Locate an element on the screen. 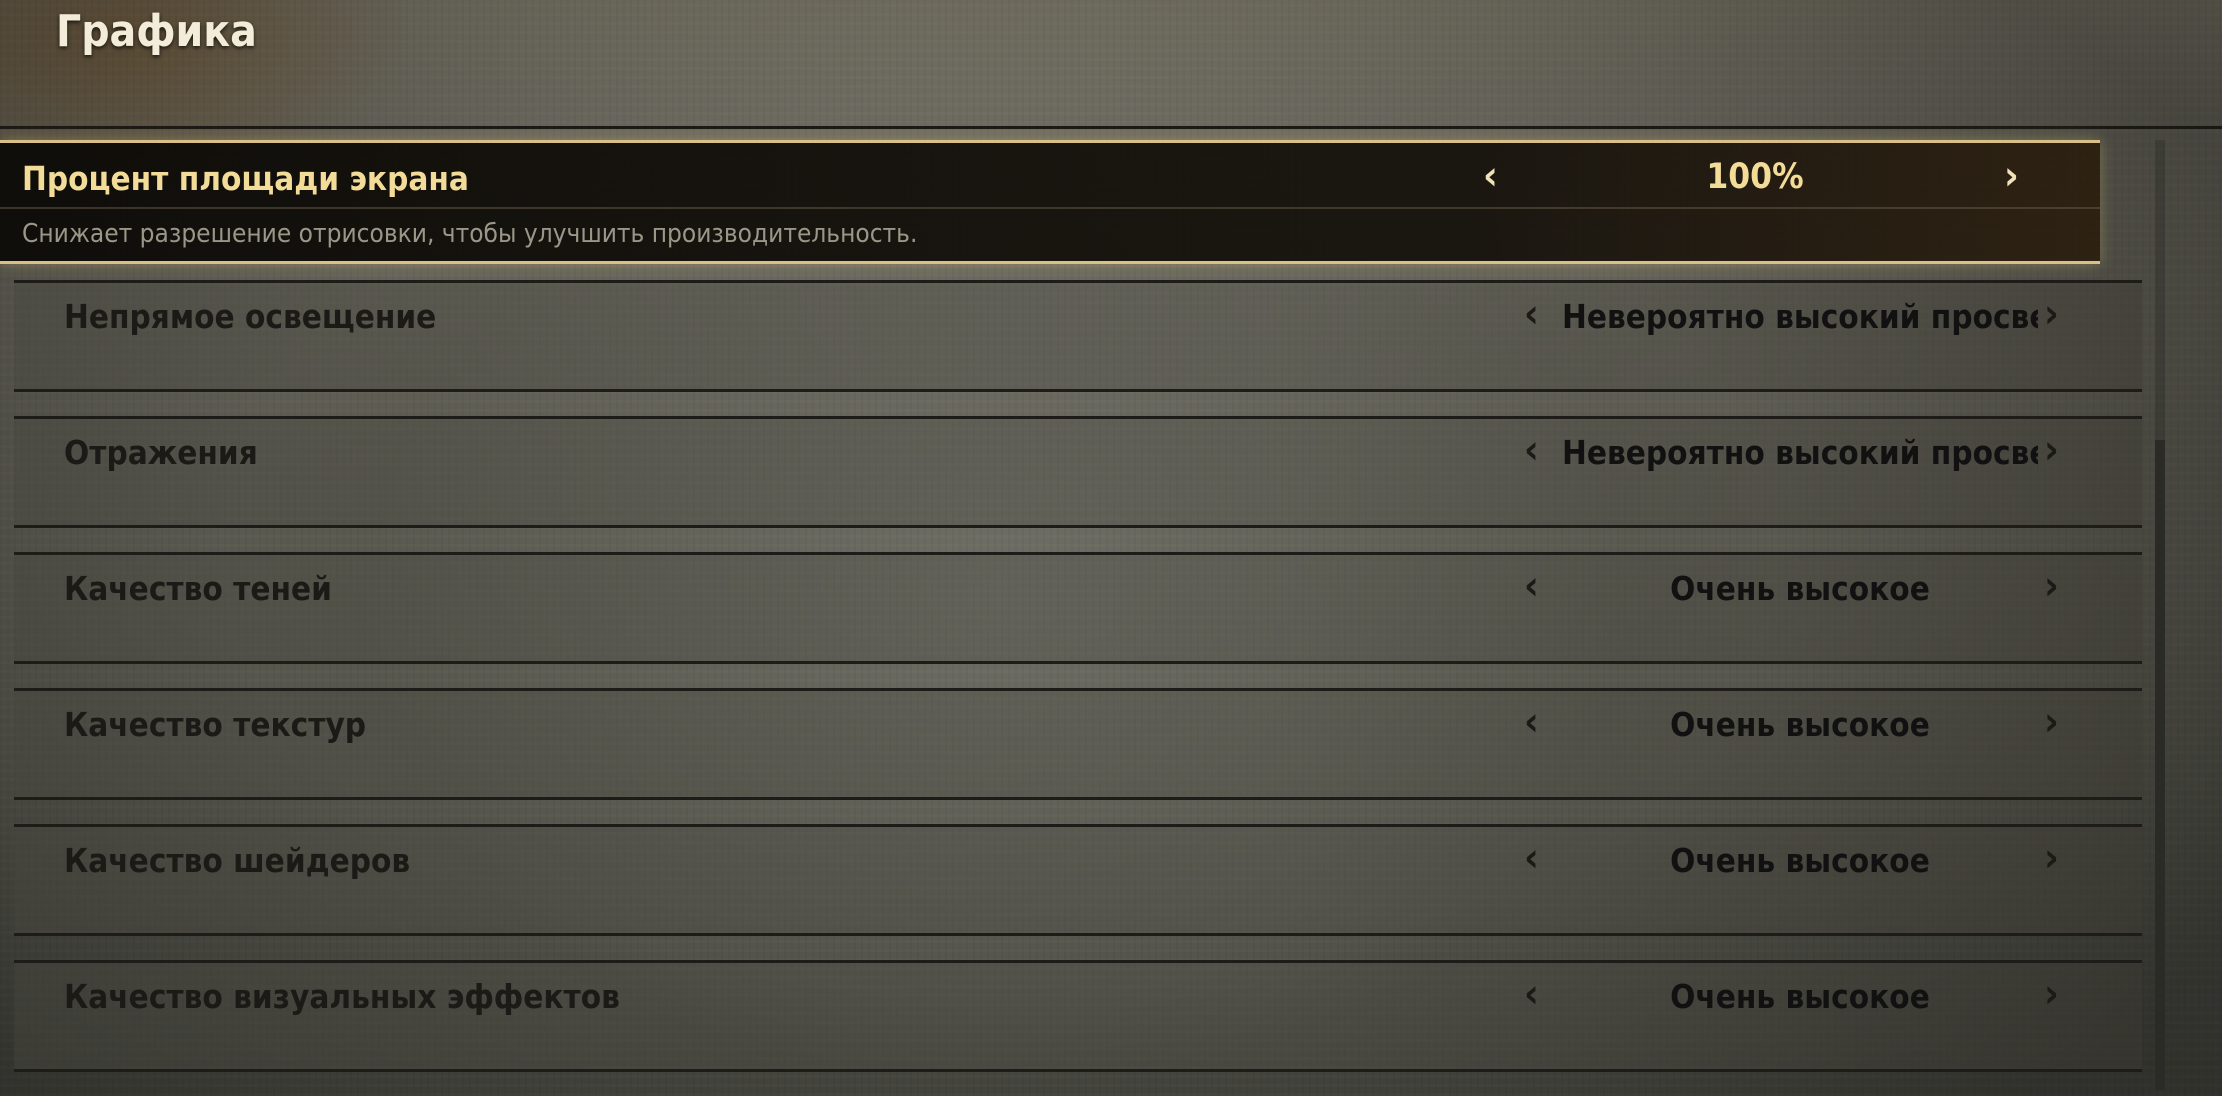 This screenshot has height=1096, width=2222. setting-label: Качество шейдеров is located at coordinates (237, 860).